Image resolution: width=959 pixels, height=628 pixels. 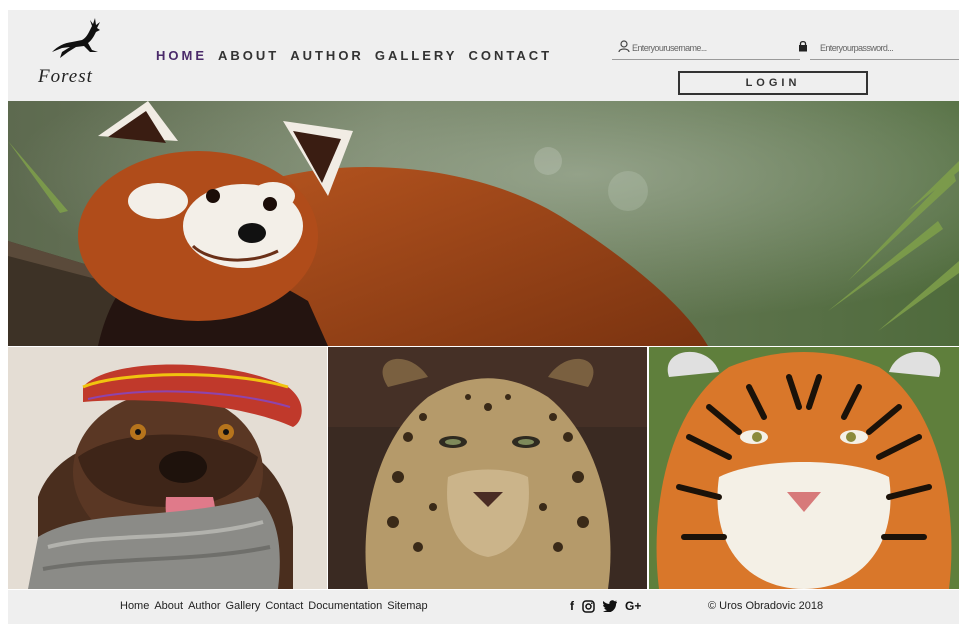 I want to click on logo-text: Forest, so click(x=65, y=76).